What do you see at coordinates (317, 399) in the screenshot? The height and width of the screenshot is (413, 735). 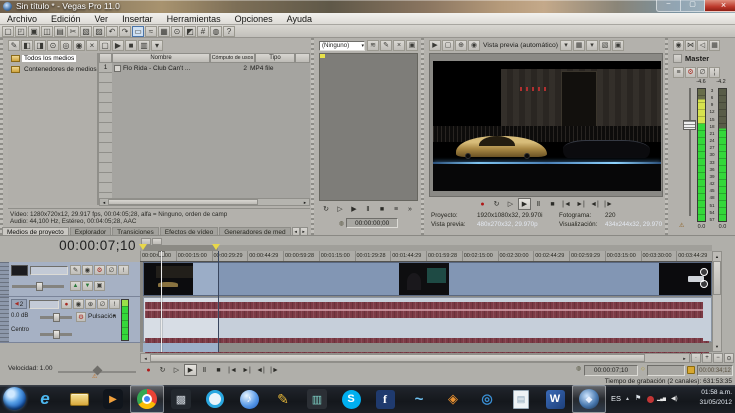 I see `taskbar-movie-maker-button: ▥` at bounding box center [317, 399].